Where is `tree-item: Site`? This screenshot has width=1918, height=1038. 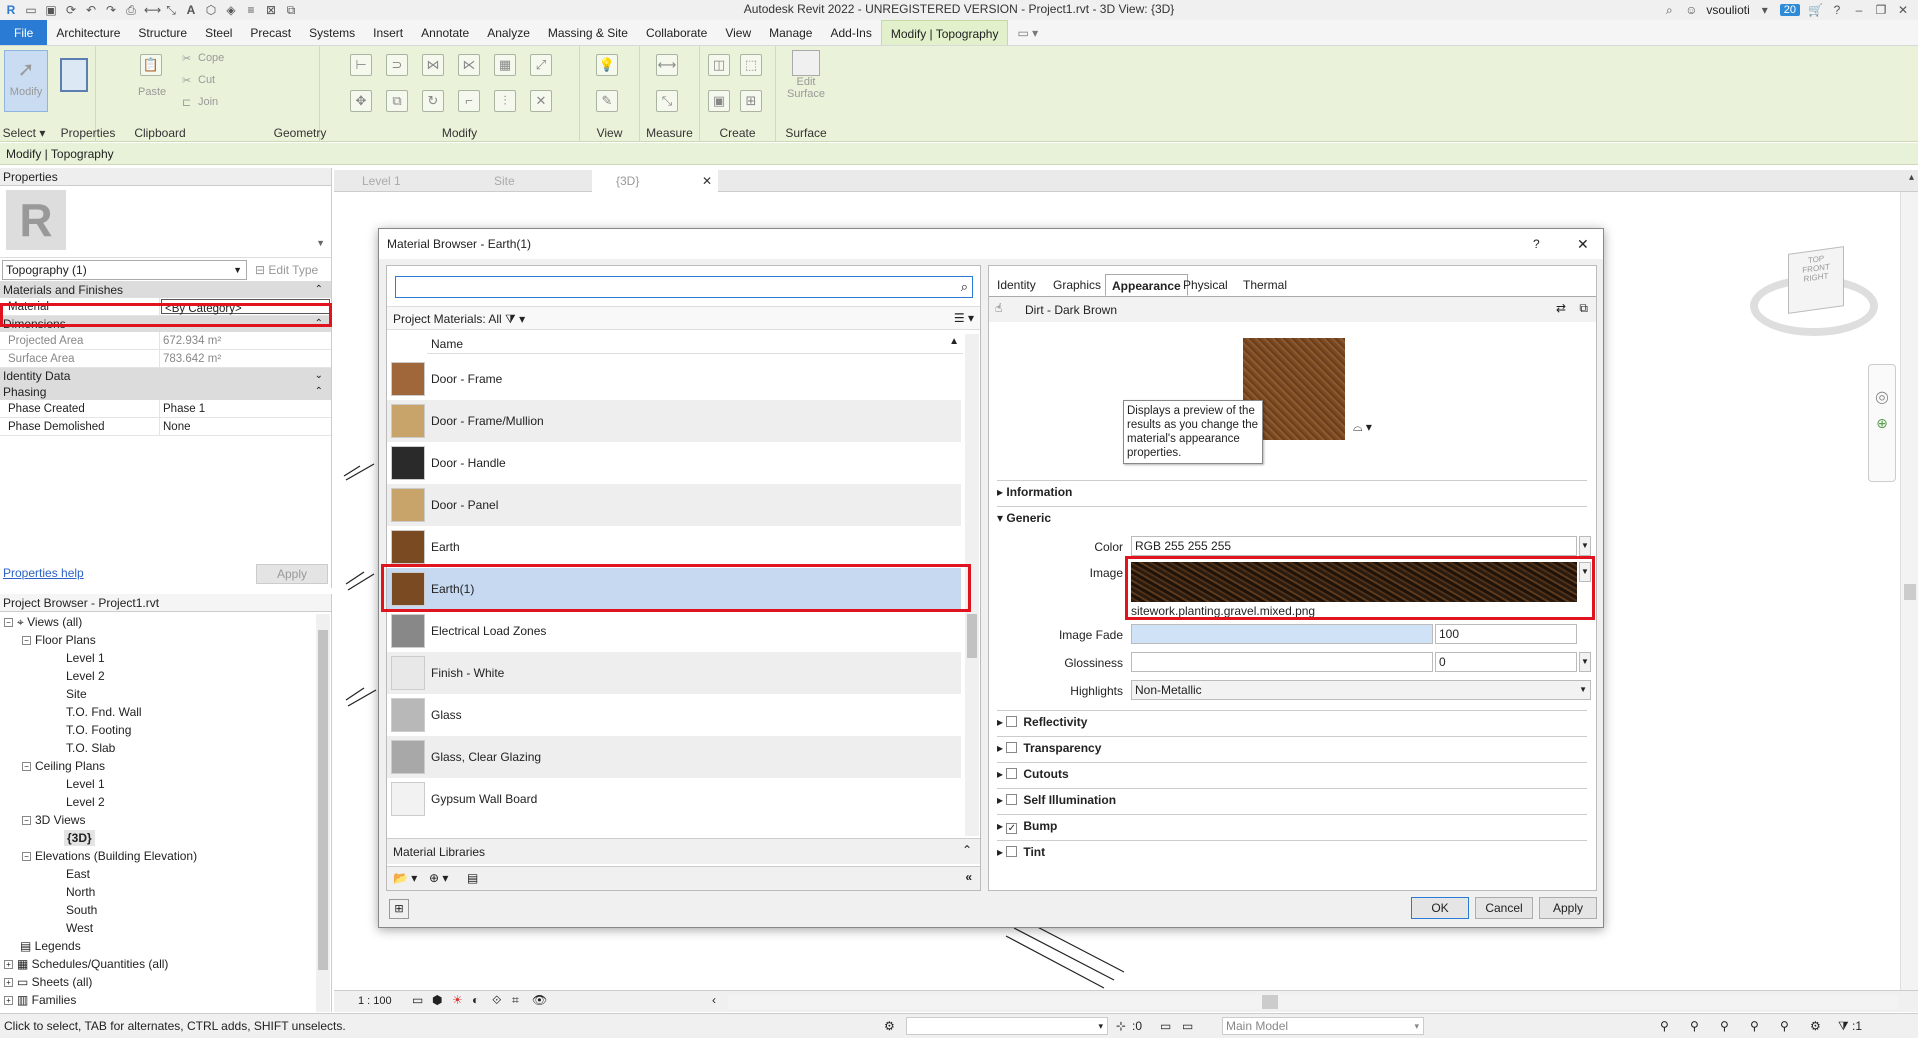 tree-item: Site is located at coordinates (76, 694).